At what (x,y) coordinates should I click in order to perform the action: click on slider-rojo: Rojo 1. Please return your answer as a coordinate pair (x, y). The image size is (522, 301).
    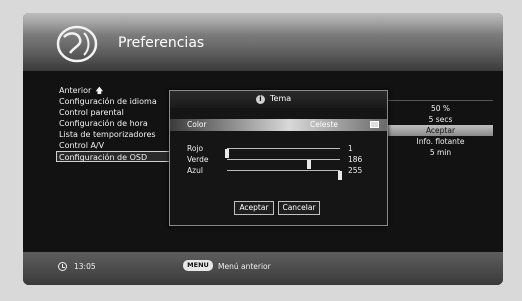
    Looking at the image, I should click on (278, 150).